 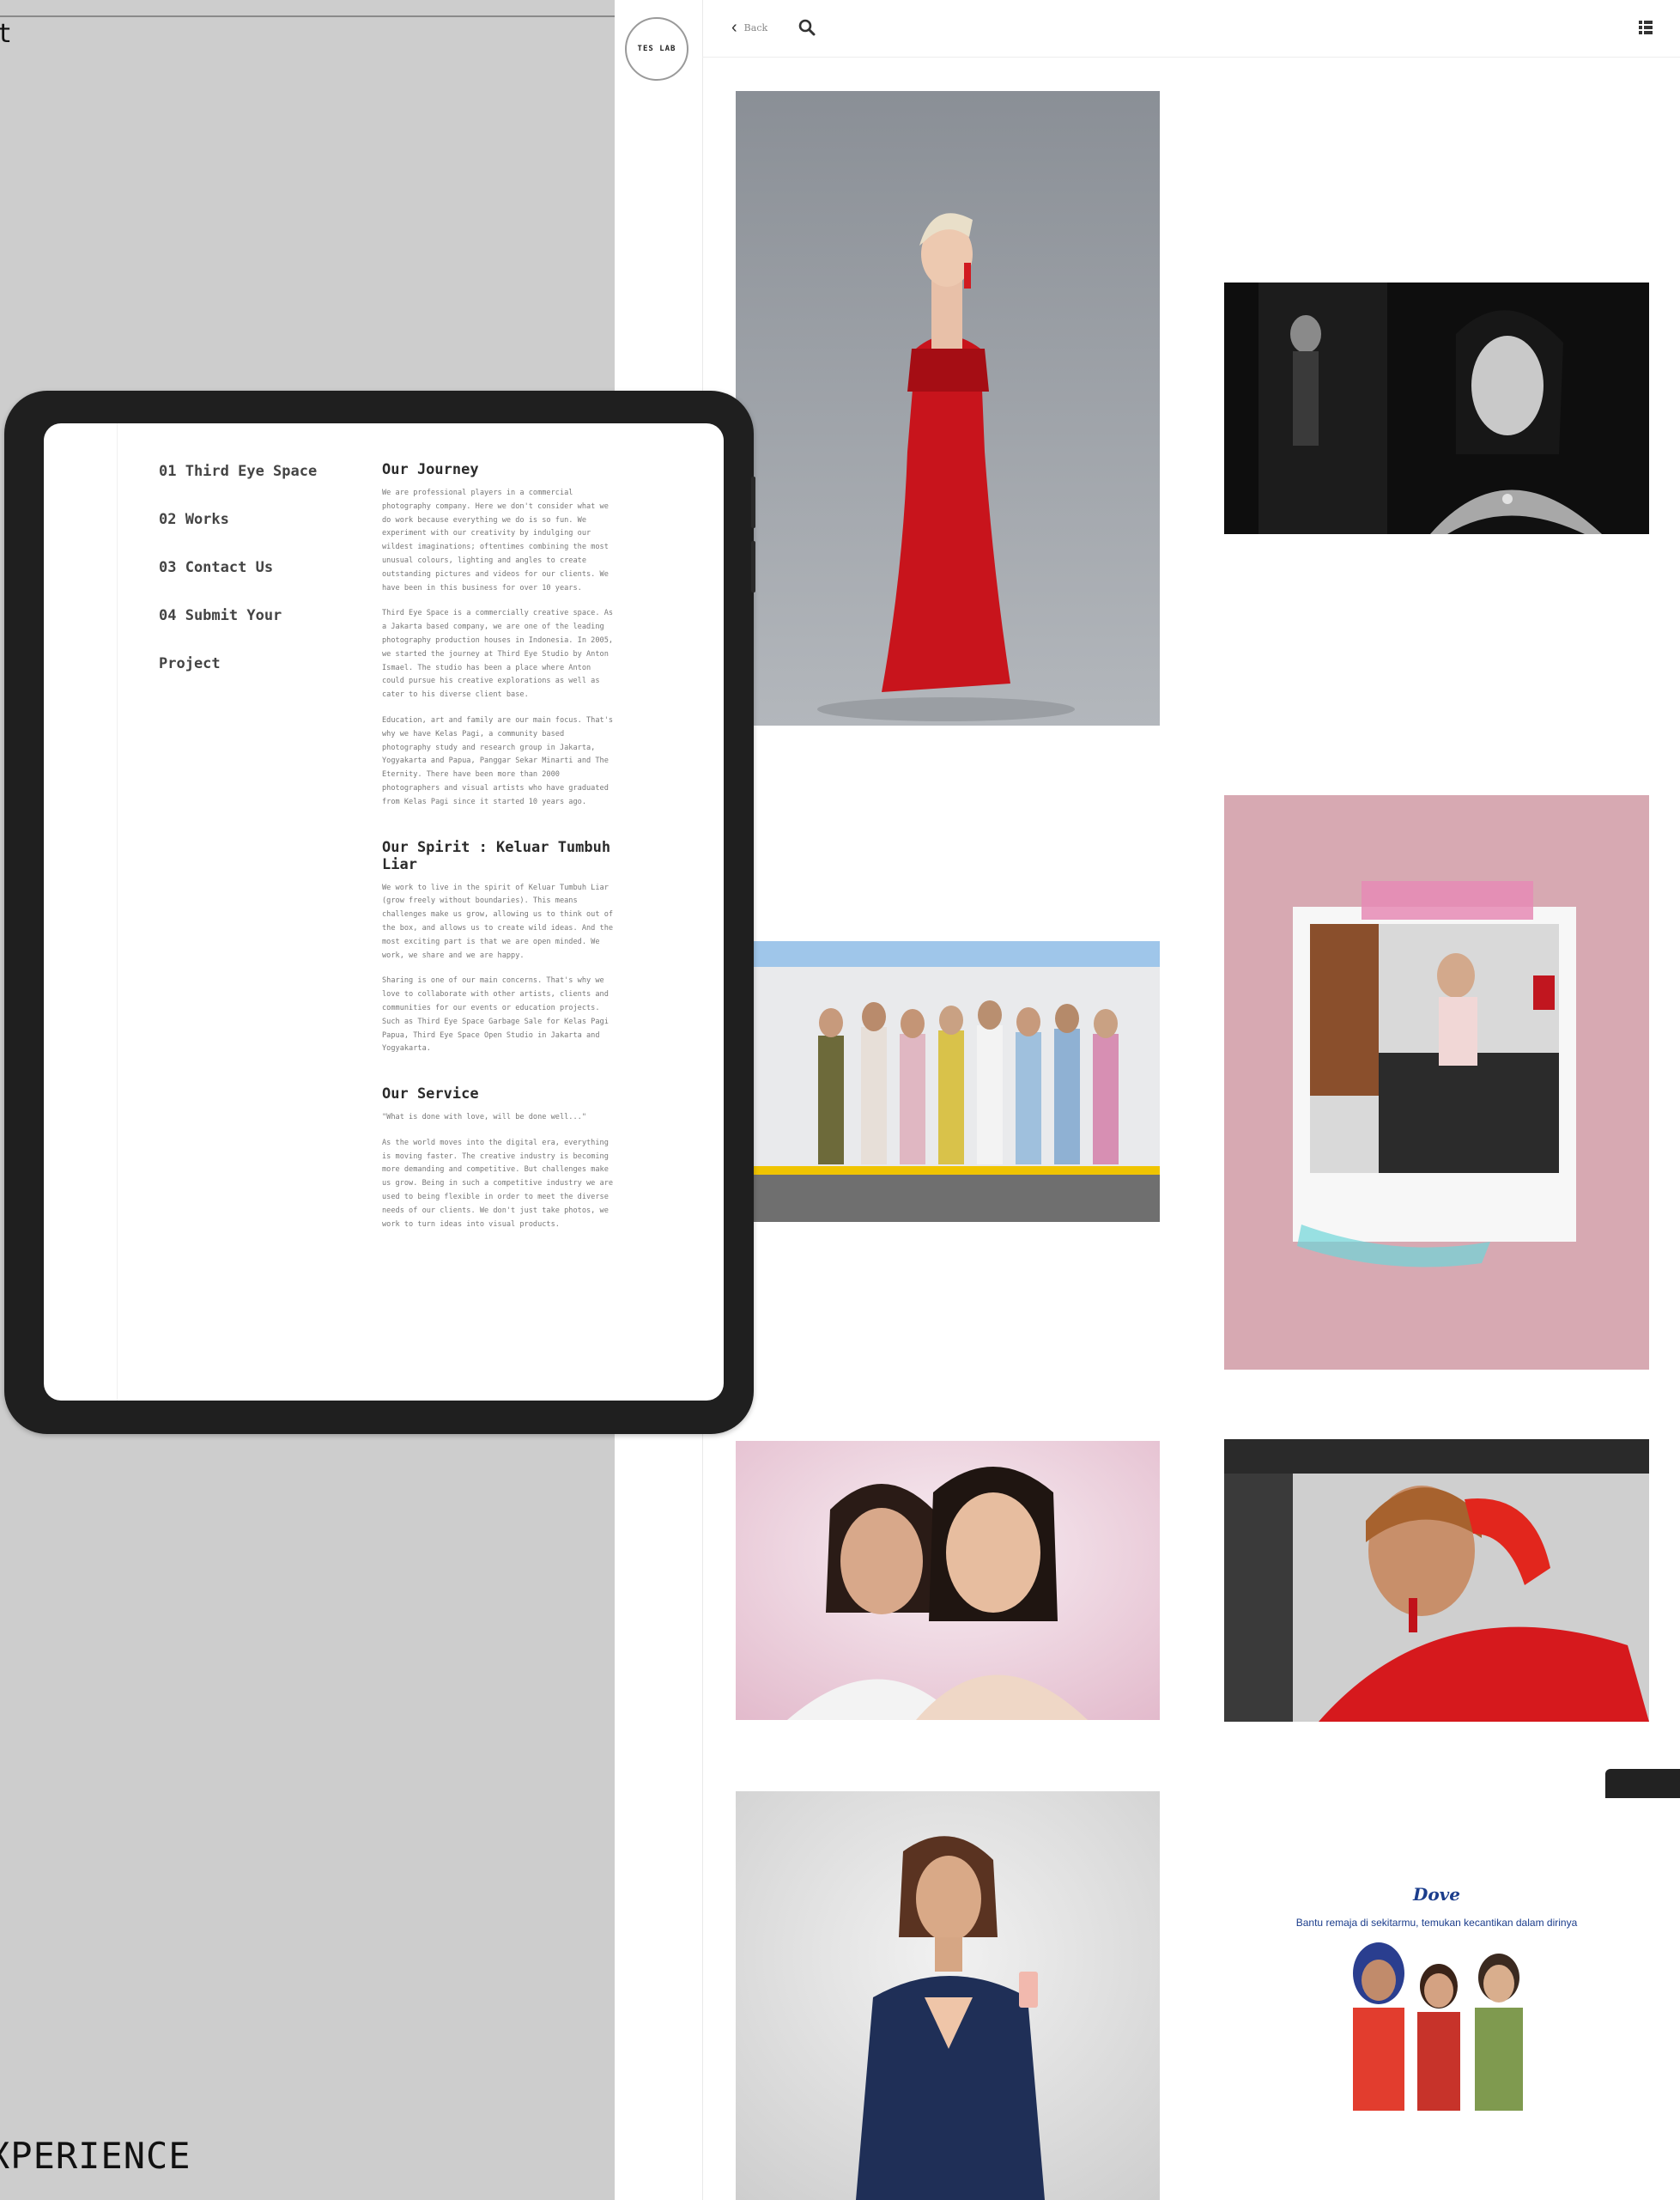 What do you see at coordinates (948, 1995) in the screenshot?
I see `navy-suit-portrait` at bounding box center [948, 1995].